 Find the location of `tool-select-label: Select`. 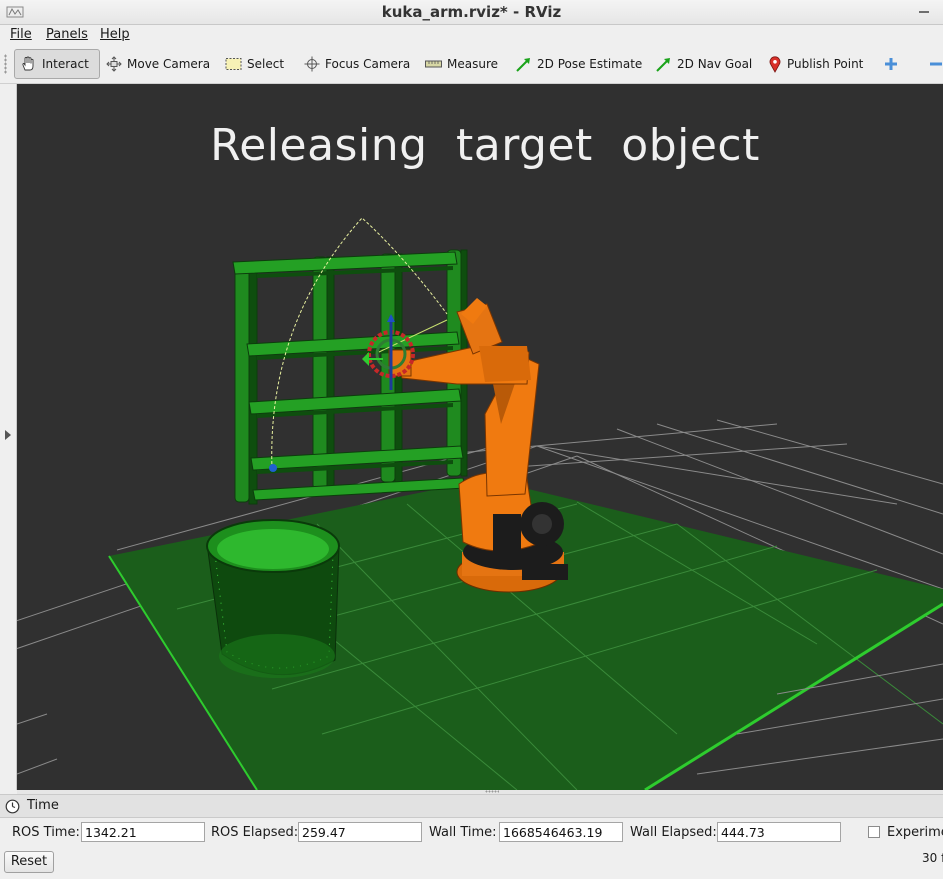

tool-select-label: Select is located at coordinates (266, 64).